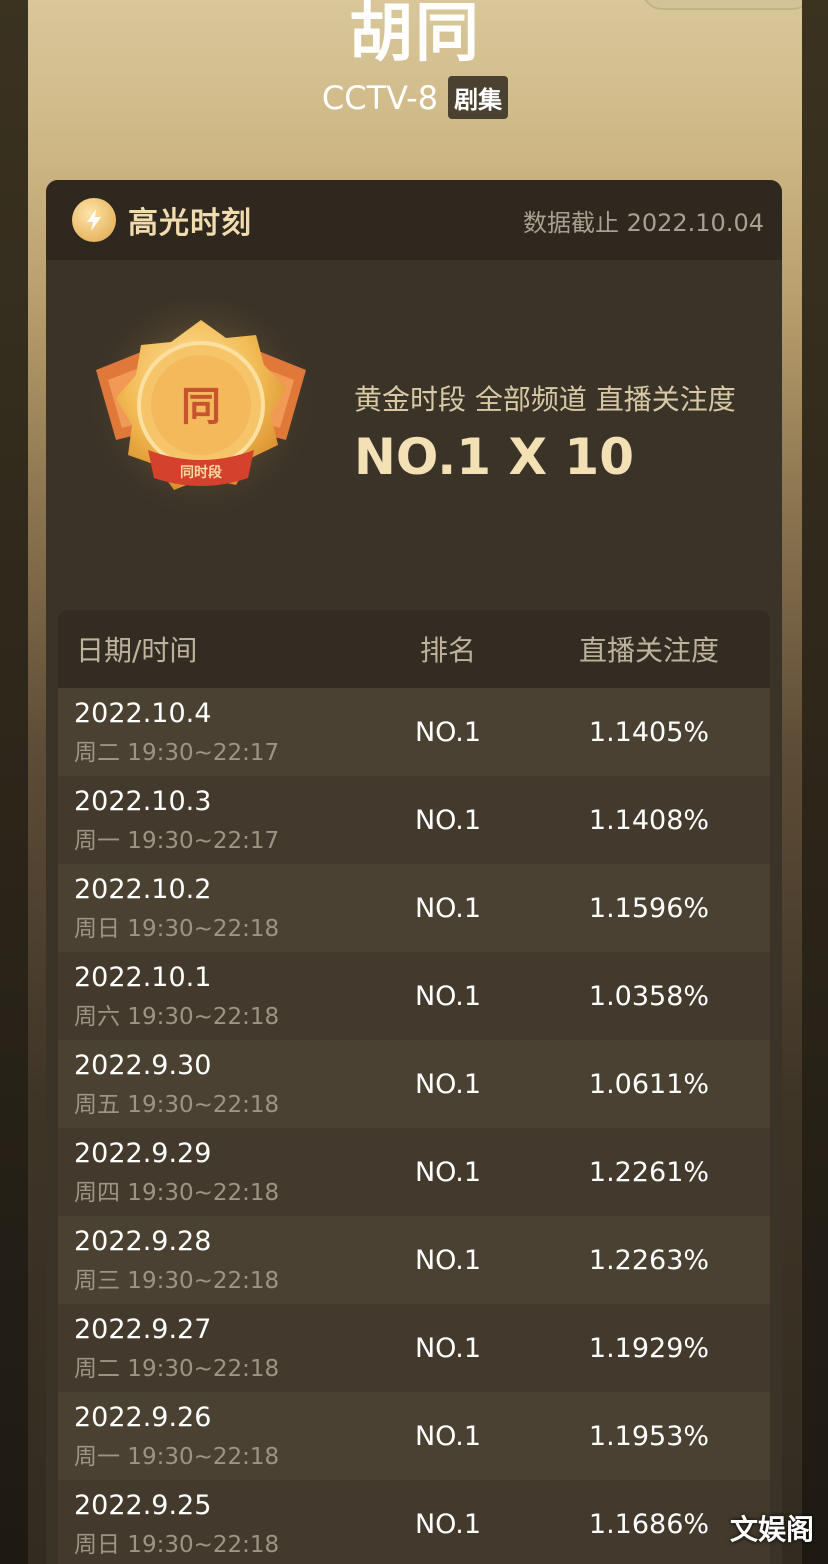 The width and height of the screenshot is (828, 1564). I want to click on row-date: 2022.10.3, so click(143, 801).